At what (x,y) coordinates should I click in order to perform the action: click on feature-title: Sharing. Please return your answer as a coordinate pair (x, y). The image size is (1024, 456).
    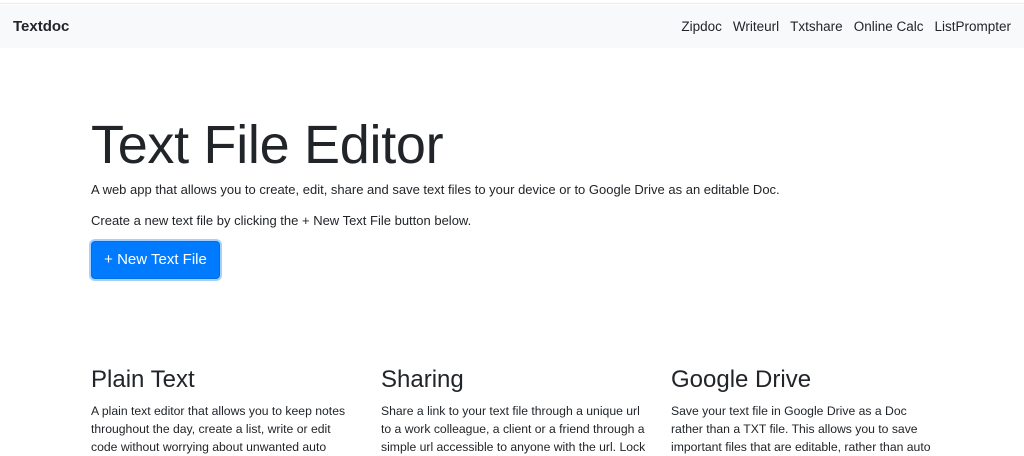
    Looking at the image, I should click on (422, 379).